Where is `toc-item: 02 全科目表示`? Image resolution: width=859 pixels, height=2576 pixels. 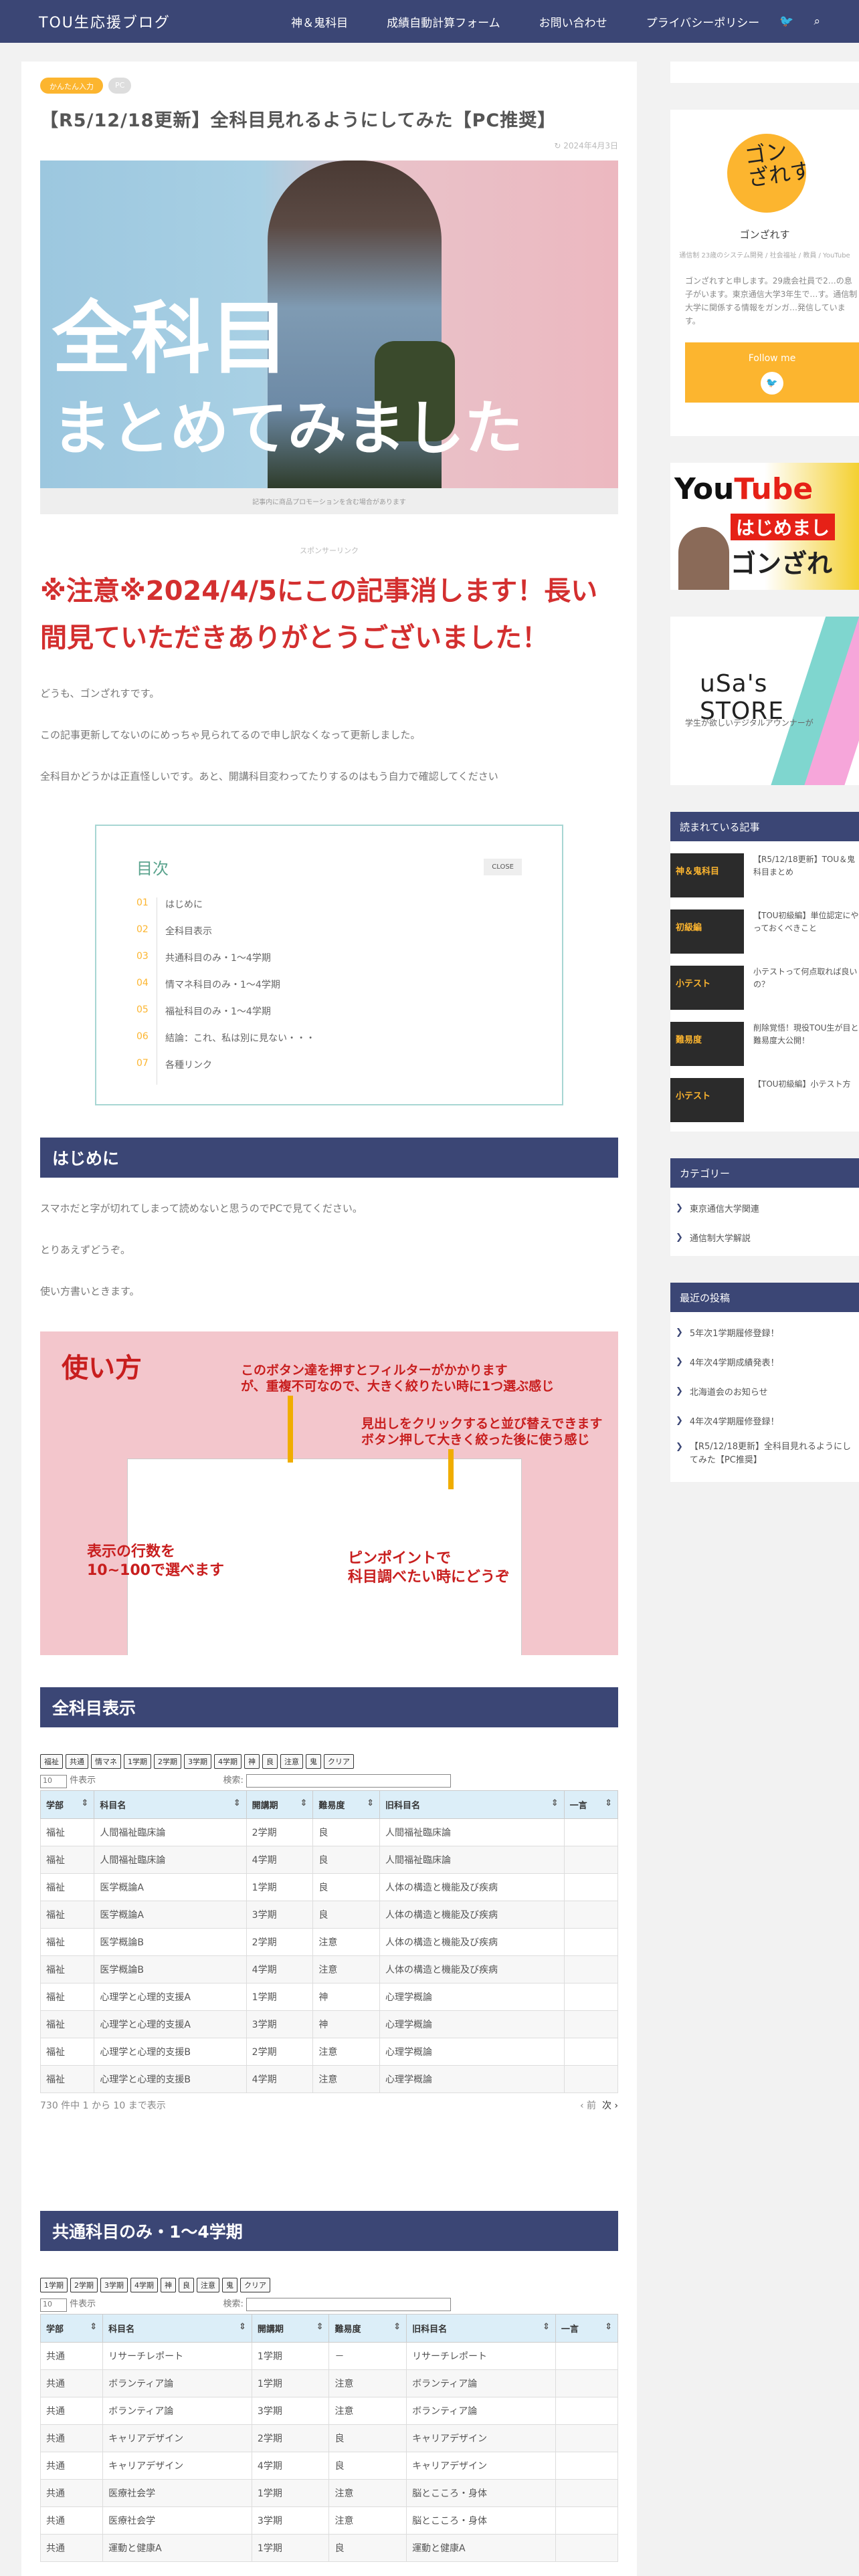 toc-item: 02 全科目表示 is located at coordinates (329, 937).